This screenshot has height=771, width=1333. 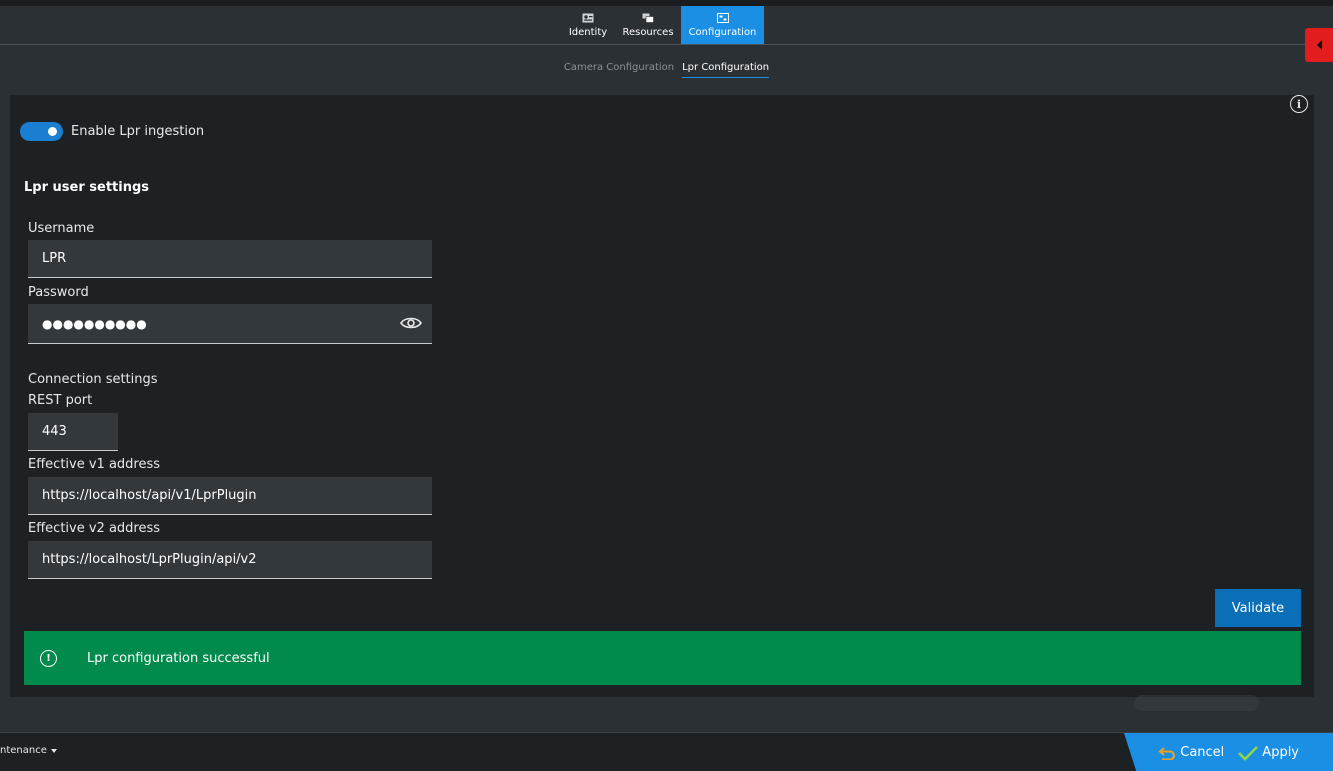 What do you see at coordinates (94, 464) in the screenshot?
I see `v1-address-label: Effective v1 address` at bounding box center [94, 464].